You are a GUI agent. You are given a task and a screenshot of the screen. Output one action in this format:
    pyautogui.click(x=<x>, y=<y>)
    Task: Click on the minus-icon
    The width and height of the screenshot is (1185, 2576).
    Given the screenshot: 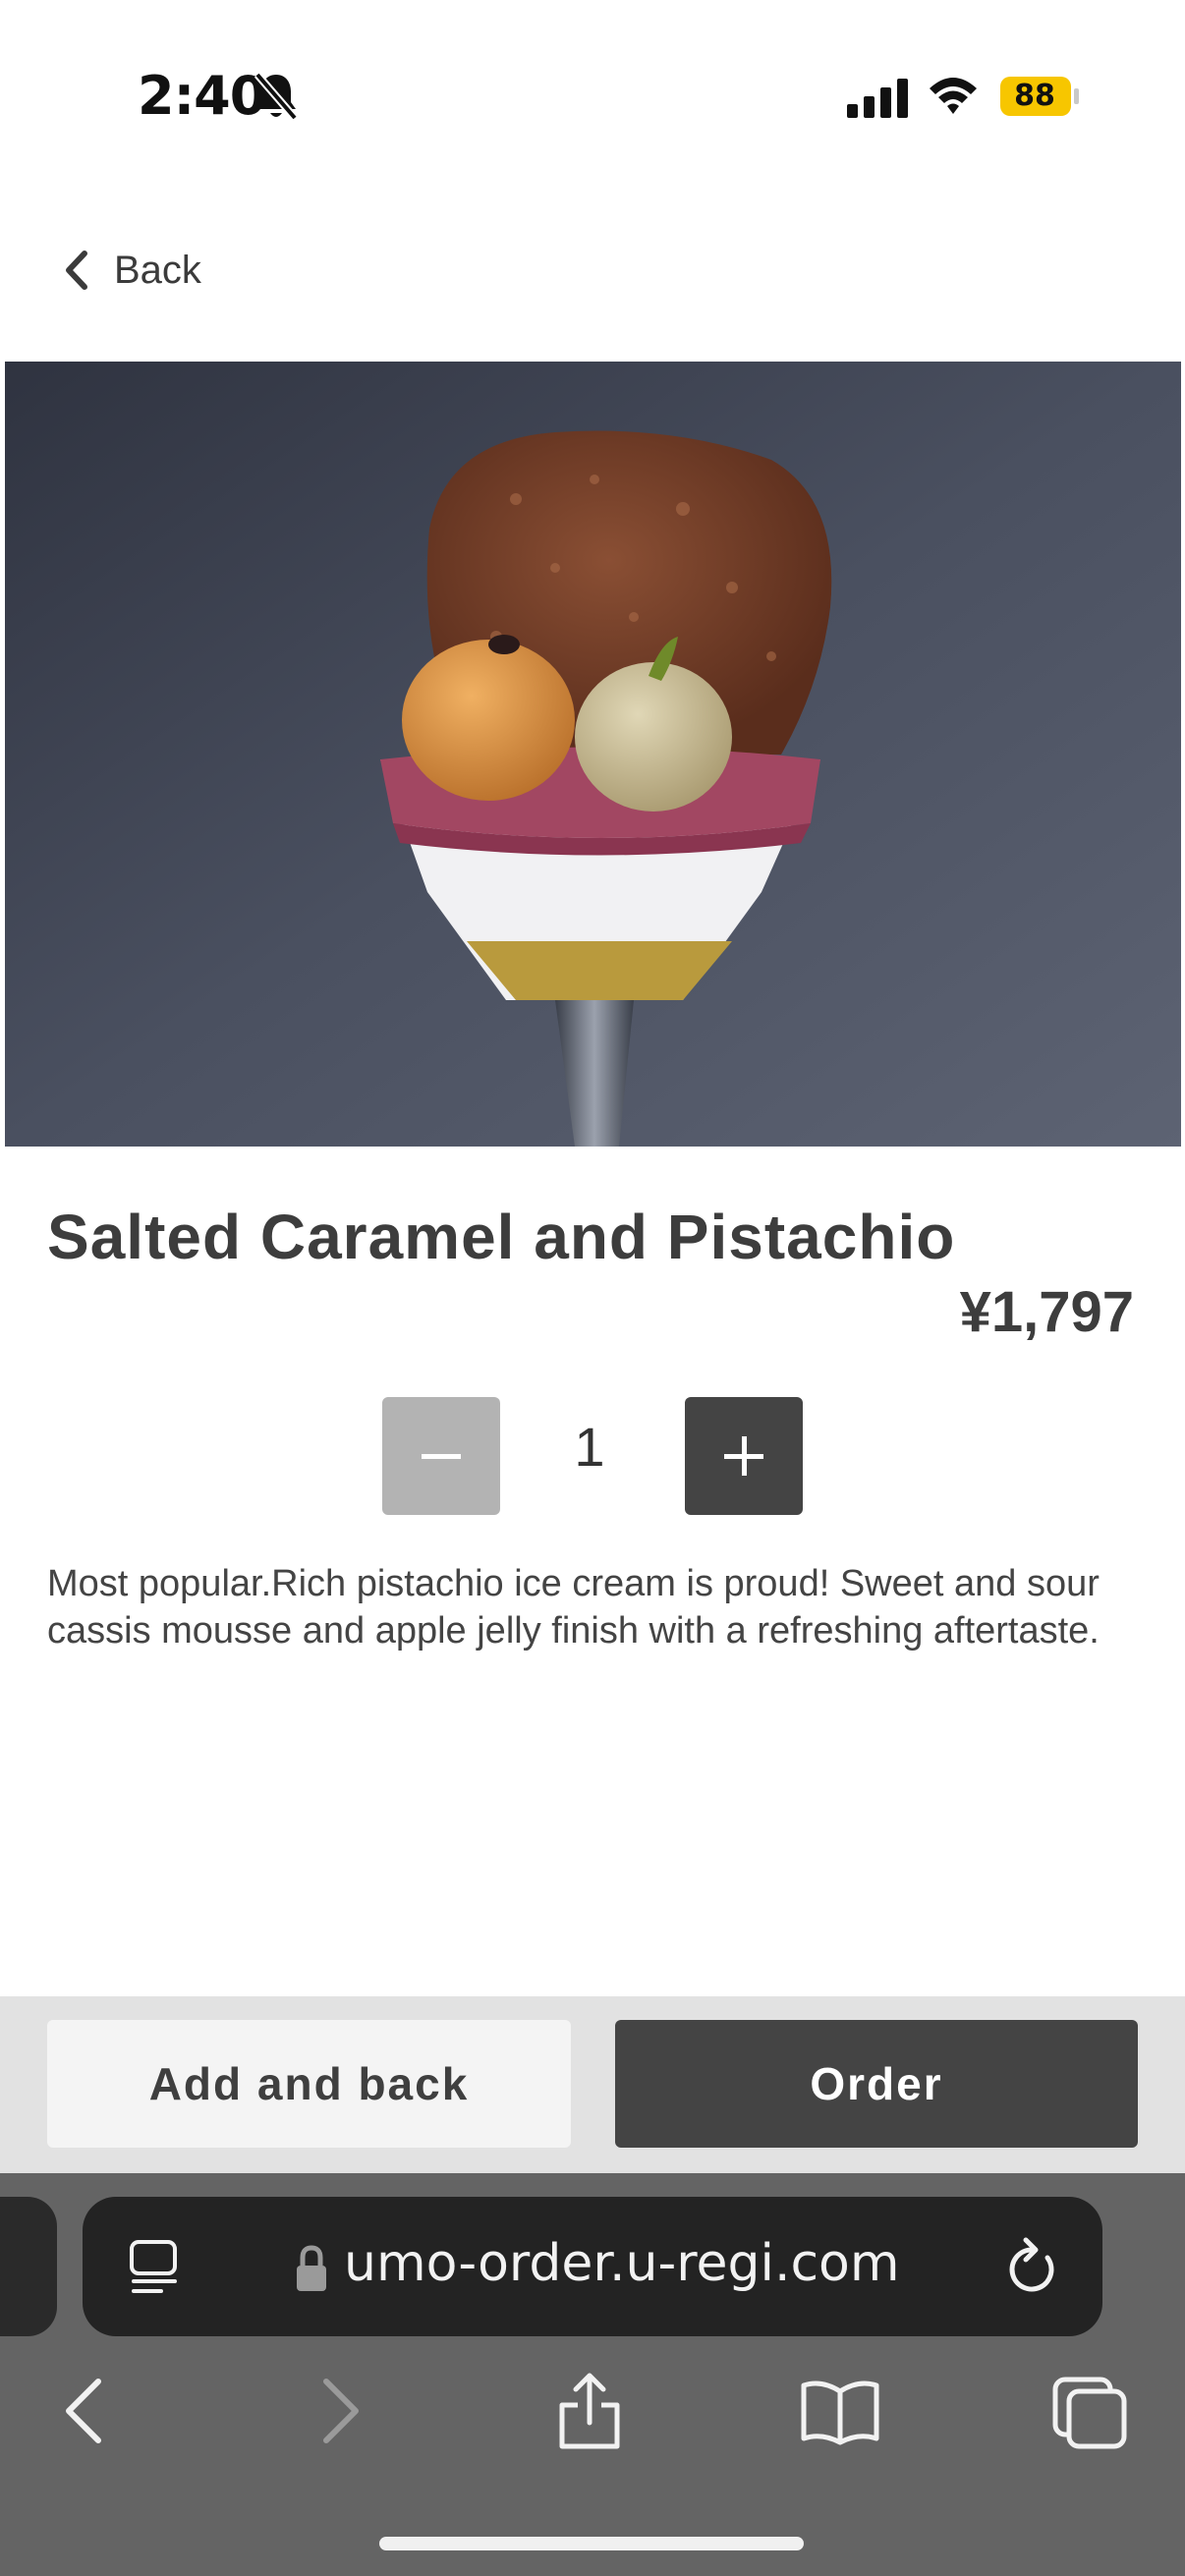 What is the action you would take?
    pyautogui.click(x=442, y=1456)
    